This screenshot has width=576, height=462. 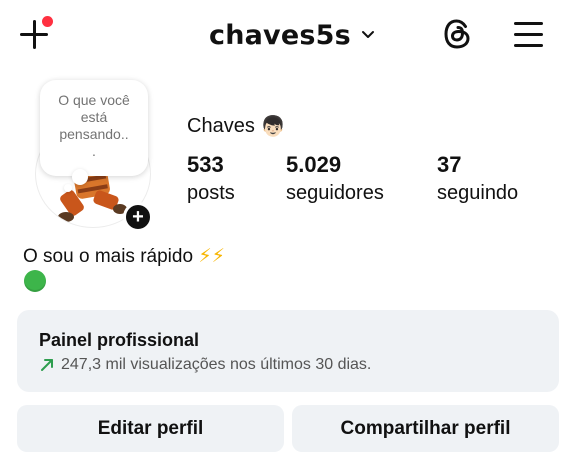 What do you see at coordinates (221, 126) in the screenshot?
I see `display-name: Chaves` at bounding box center [221, 126].